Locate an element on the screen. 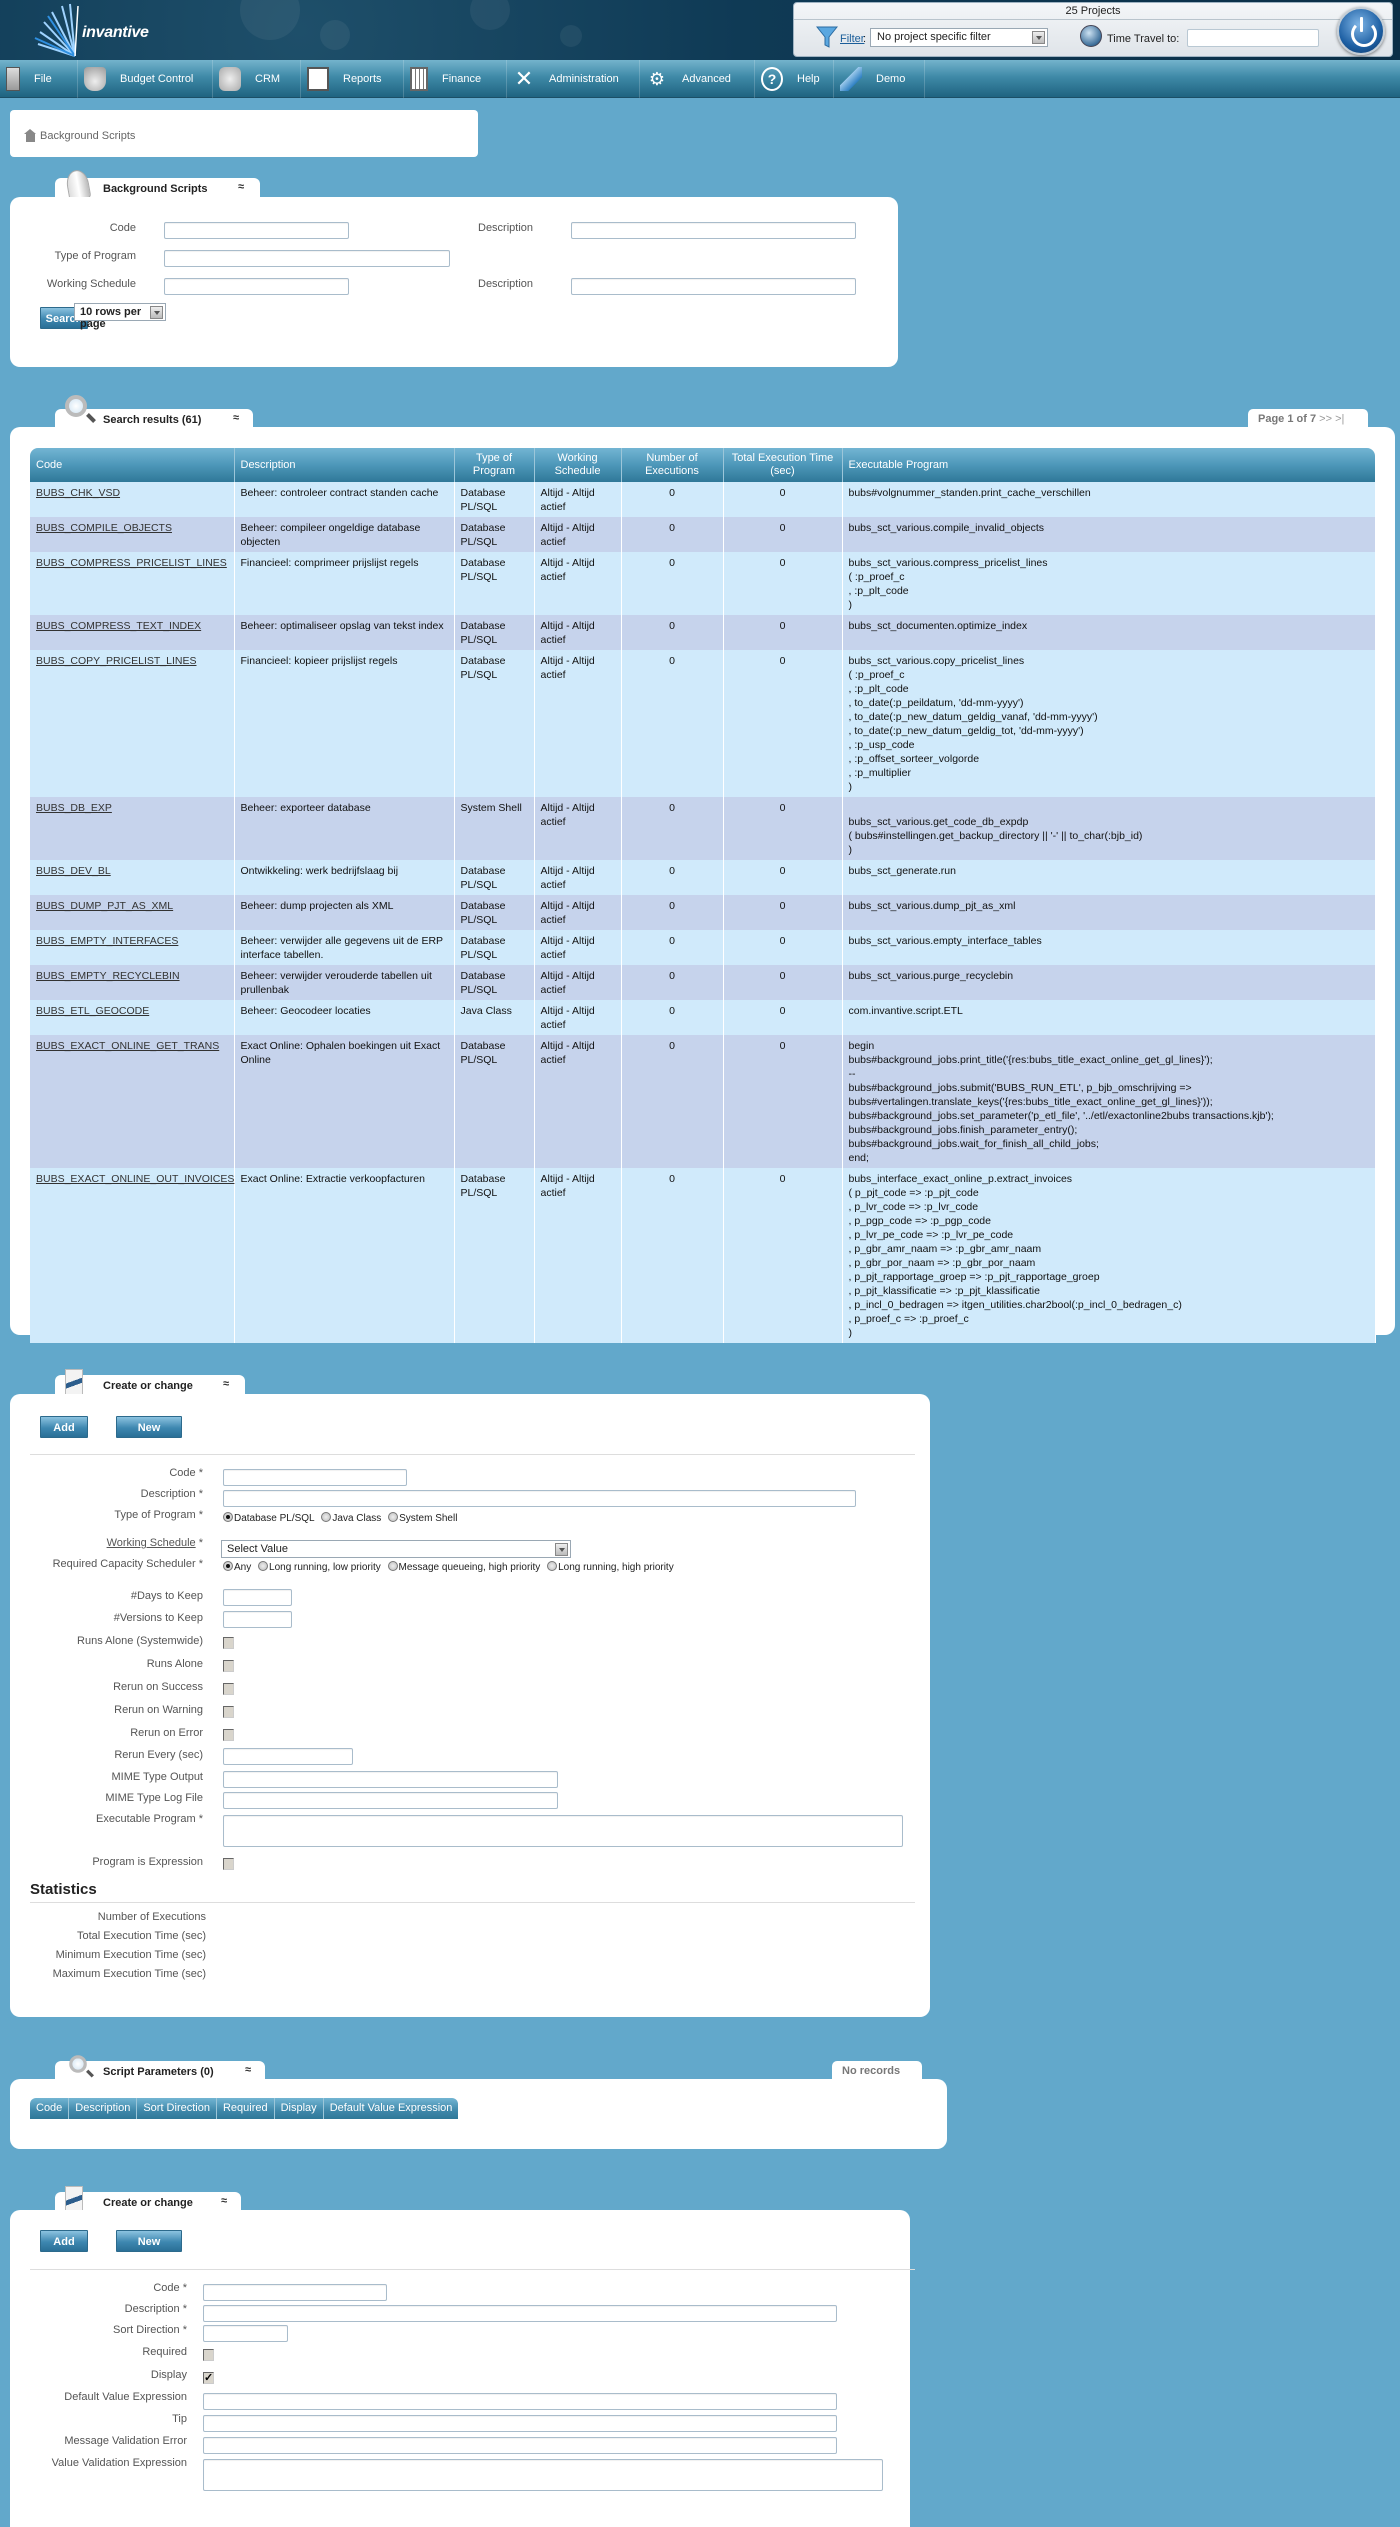  menu-reports: Reports is located at coordinates (352, 79).